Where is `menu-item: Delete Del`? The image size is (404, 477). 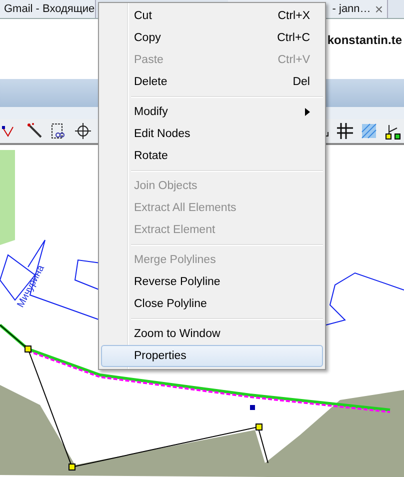 menu-item: Delete Del is located at coordinates (212, 82).